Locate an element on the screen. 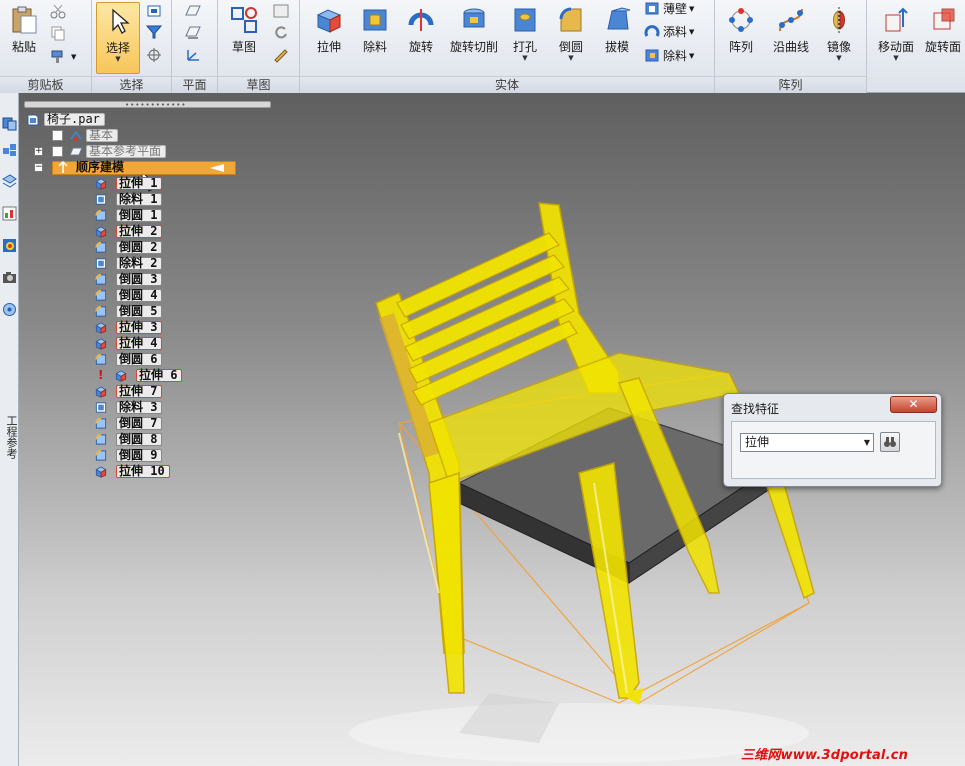  paste-button: 粘贴 is located at coordinates (24, 37).